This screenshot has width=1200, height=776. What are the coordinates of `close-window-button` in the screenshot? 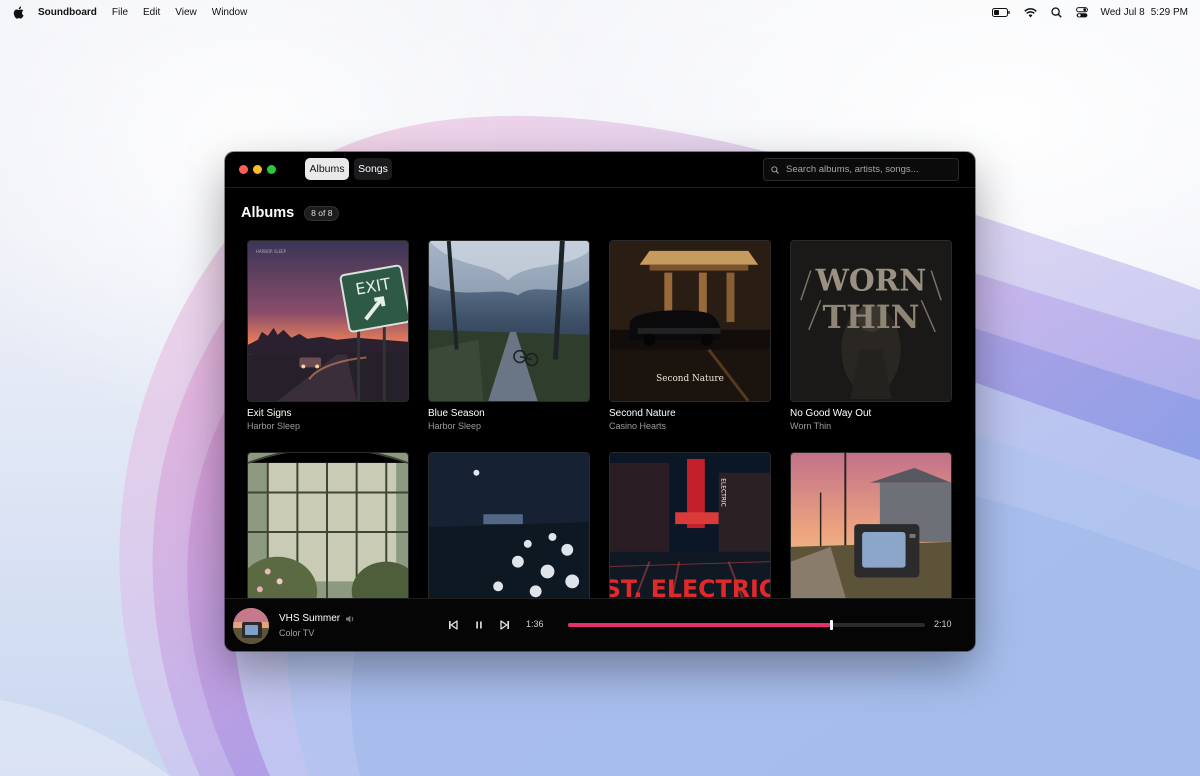 It's located at (243, 169).